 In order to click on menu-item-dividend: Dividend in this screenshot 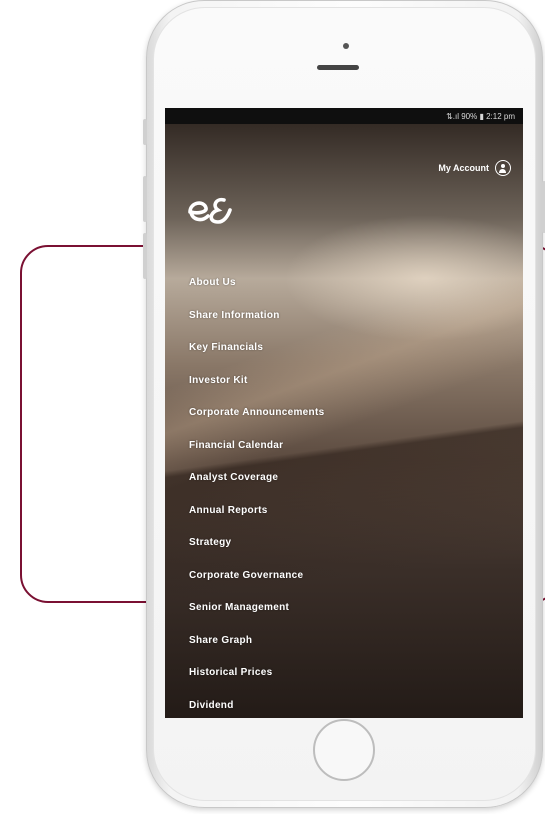, I will do `click(256, 709)`.